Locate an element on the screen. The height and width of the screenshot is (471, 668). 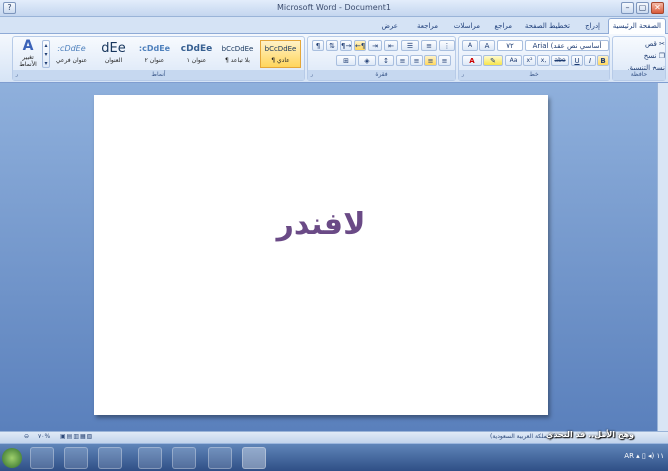
style-no-spacing: bCcDdEe ¶ بلا تباعد is located at coordinates (237, 54).